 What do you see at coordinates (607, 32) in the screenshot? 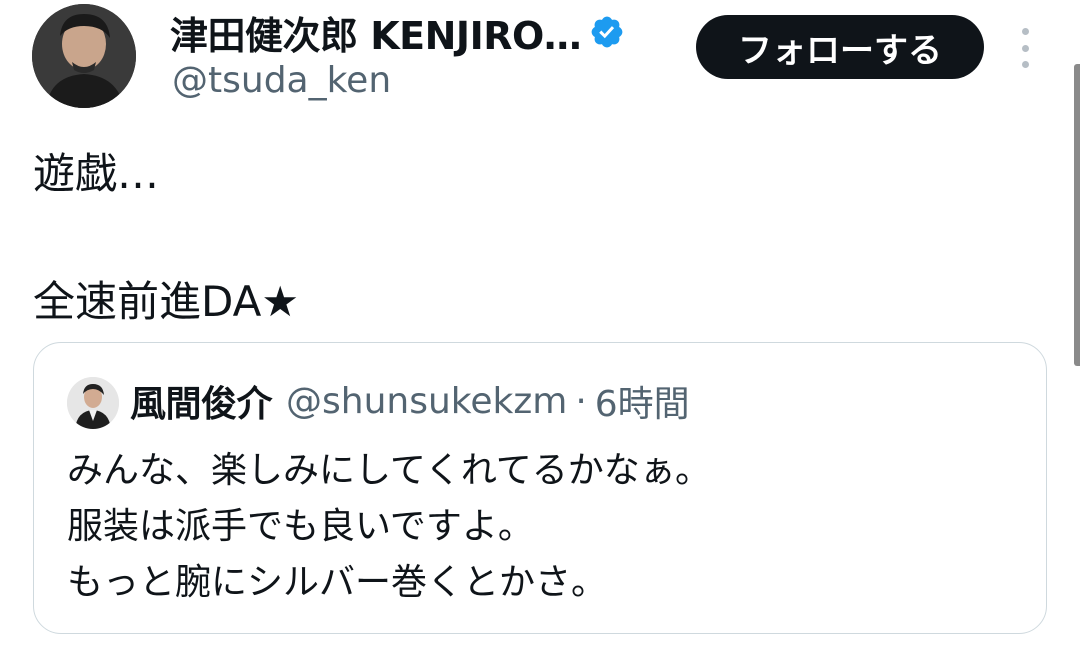
I see `verified-badge-icon` at bounding box center [607, 32].